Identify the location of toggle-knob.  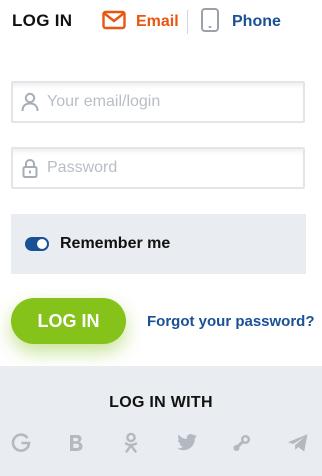
(42, 244).